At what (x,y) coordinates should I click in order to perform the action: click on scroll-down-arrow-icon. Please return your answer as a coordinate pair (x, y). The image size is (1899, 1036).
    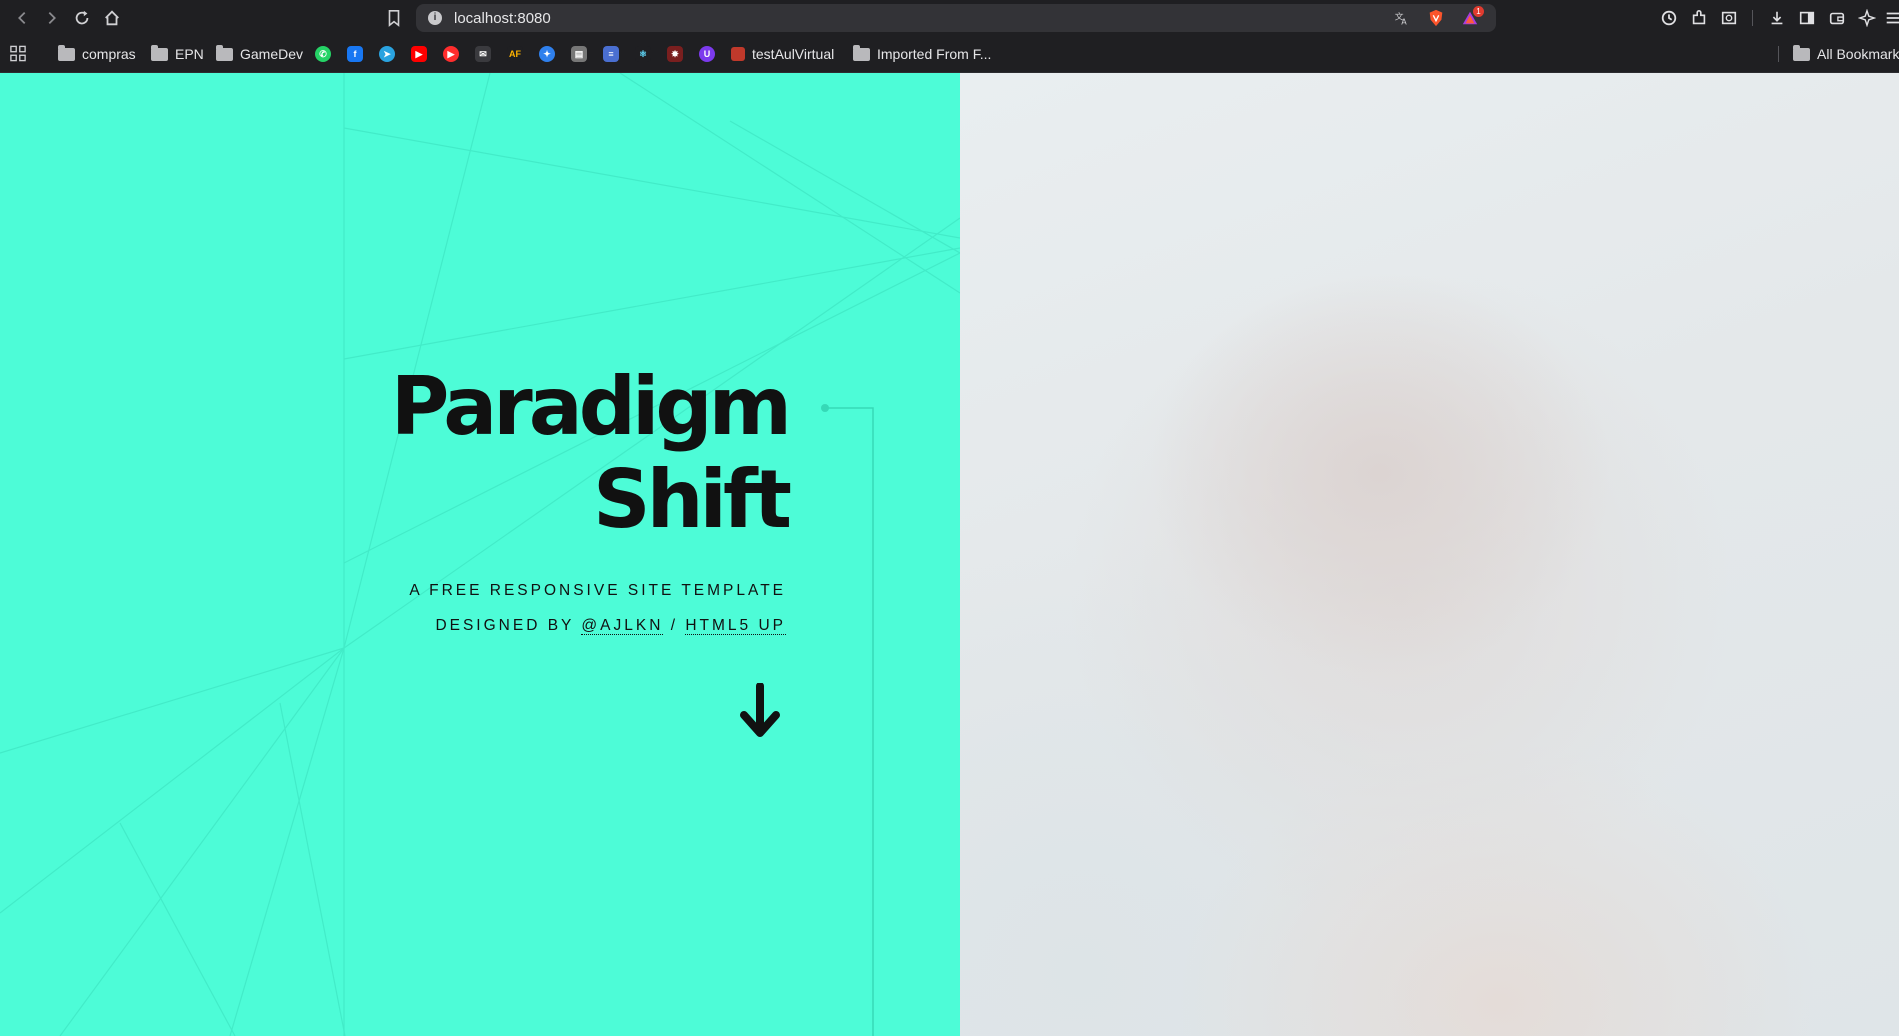
    Looking at the image, I should click on (760, 711).